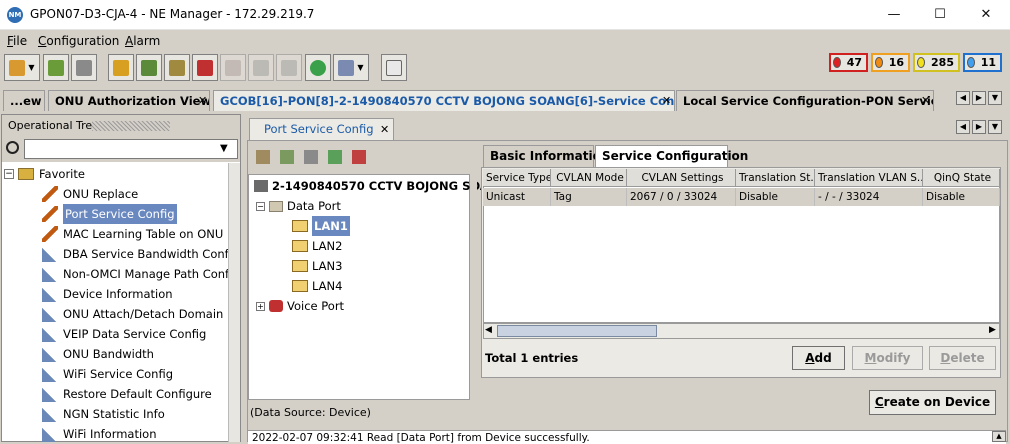  Describe the element at coordinates (805, 100) in the screenshot. I see `tab-local-service: Local Service Configuration-PON Service` at that location.